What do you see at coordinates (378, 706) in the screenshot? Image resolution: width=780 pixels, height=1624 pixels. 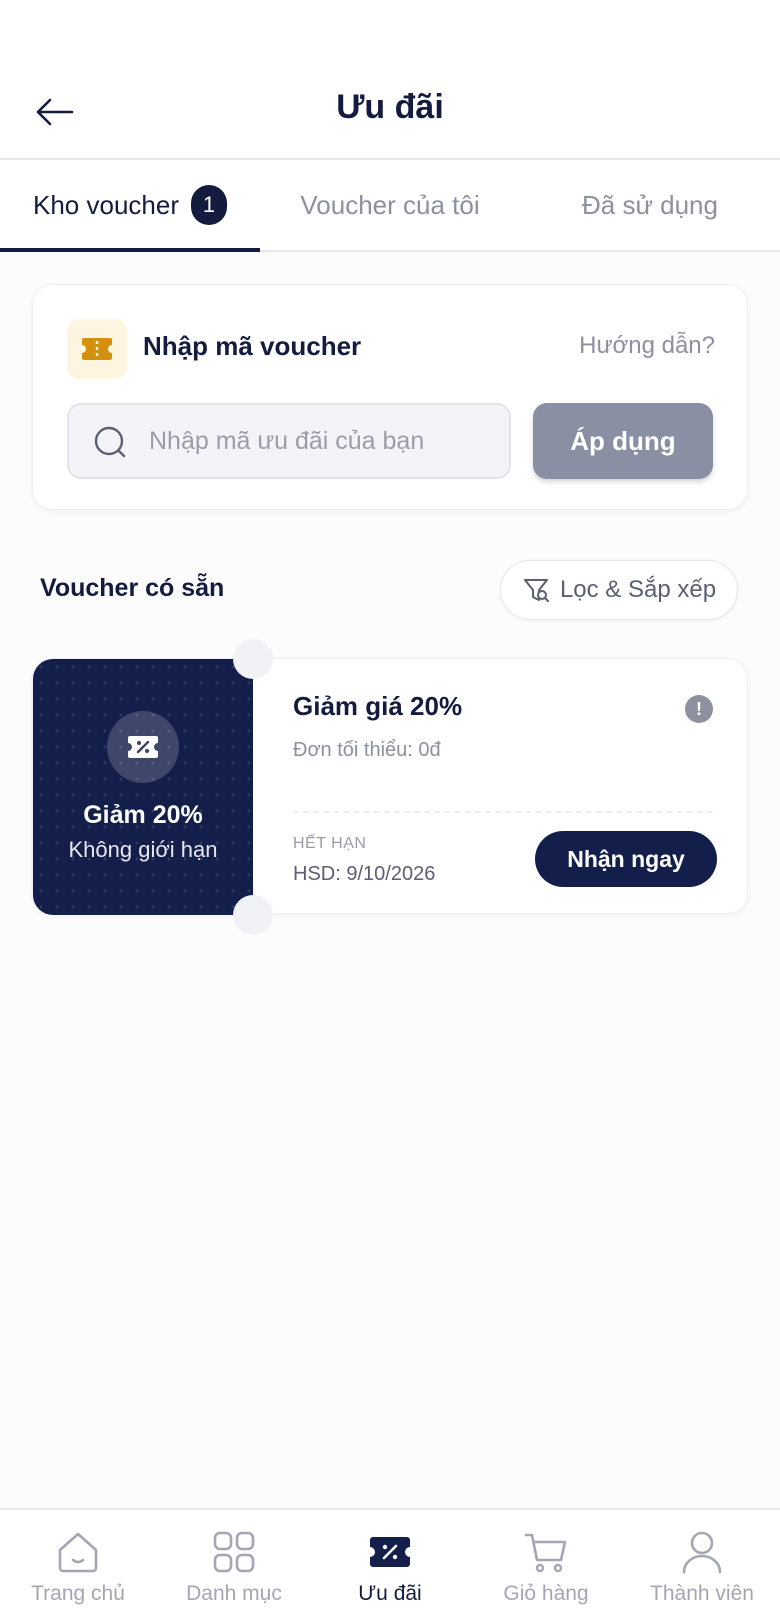 I see `voucher-name: Giảm giá 20%` at bounding box center [378, 706].